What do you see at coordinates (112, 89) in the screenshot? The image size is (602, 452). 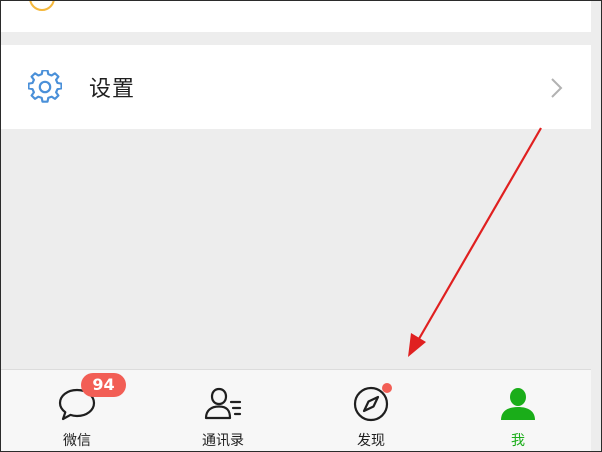 I see `settings-label: 设置` at bounding box center [112, 89].